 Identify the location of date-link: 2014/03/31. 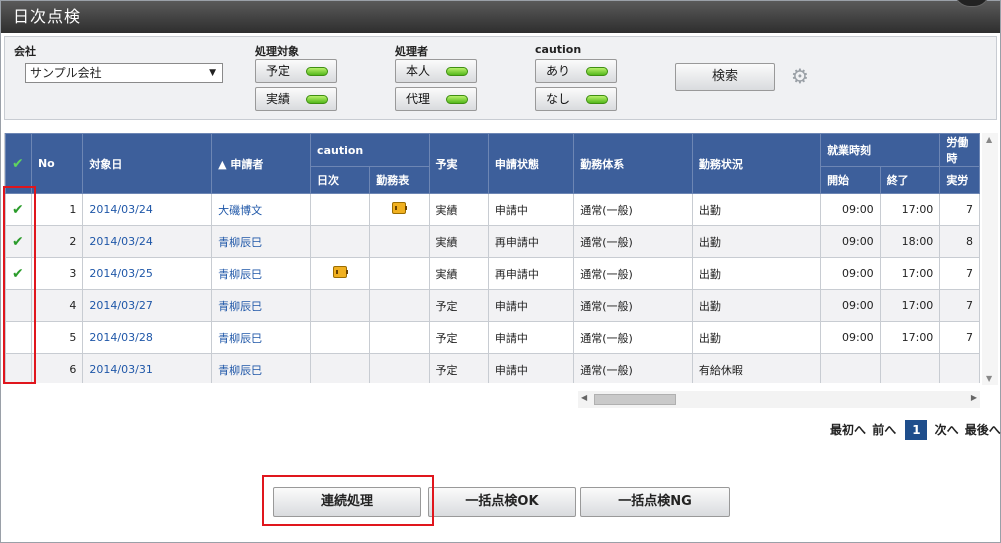
(120, 369).